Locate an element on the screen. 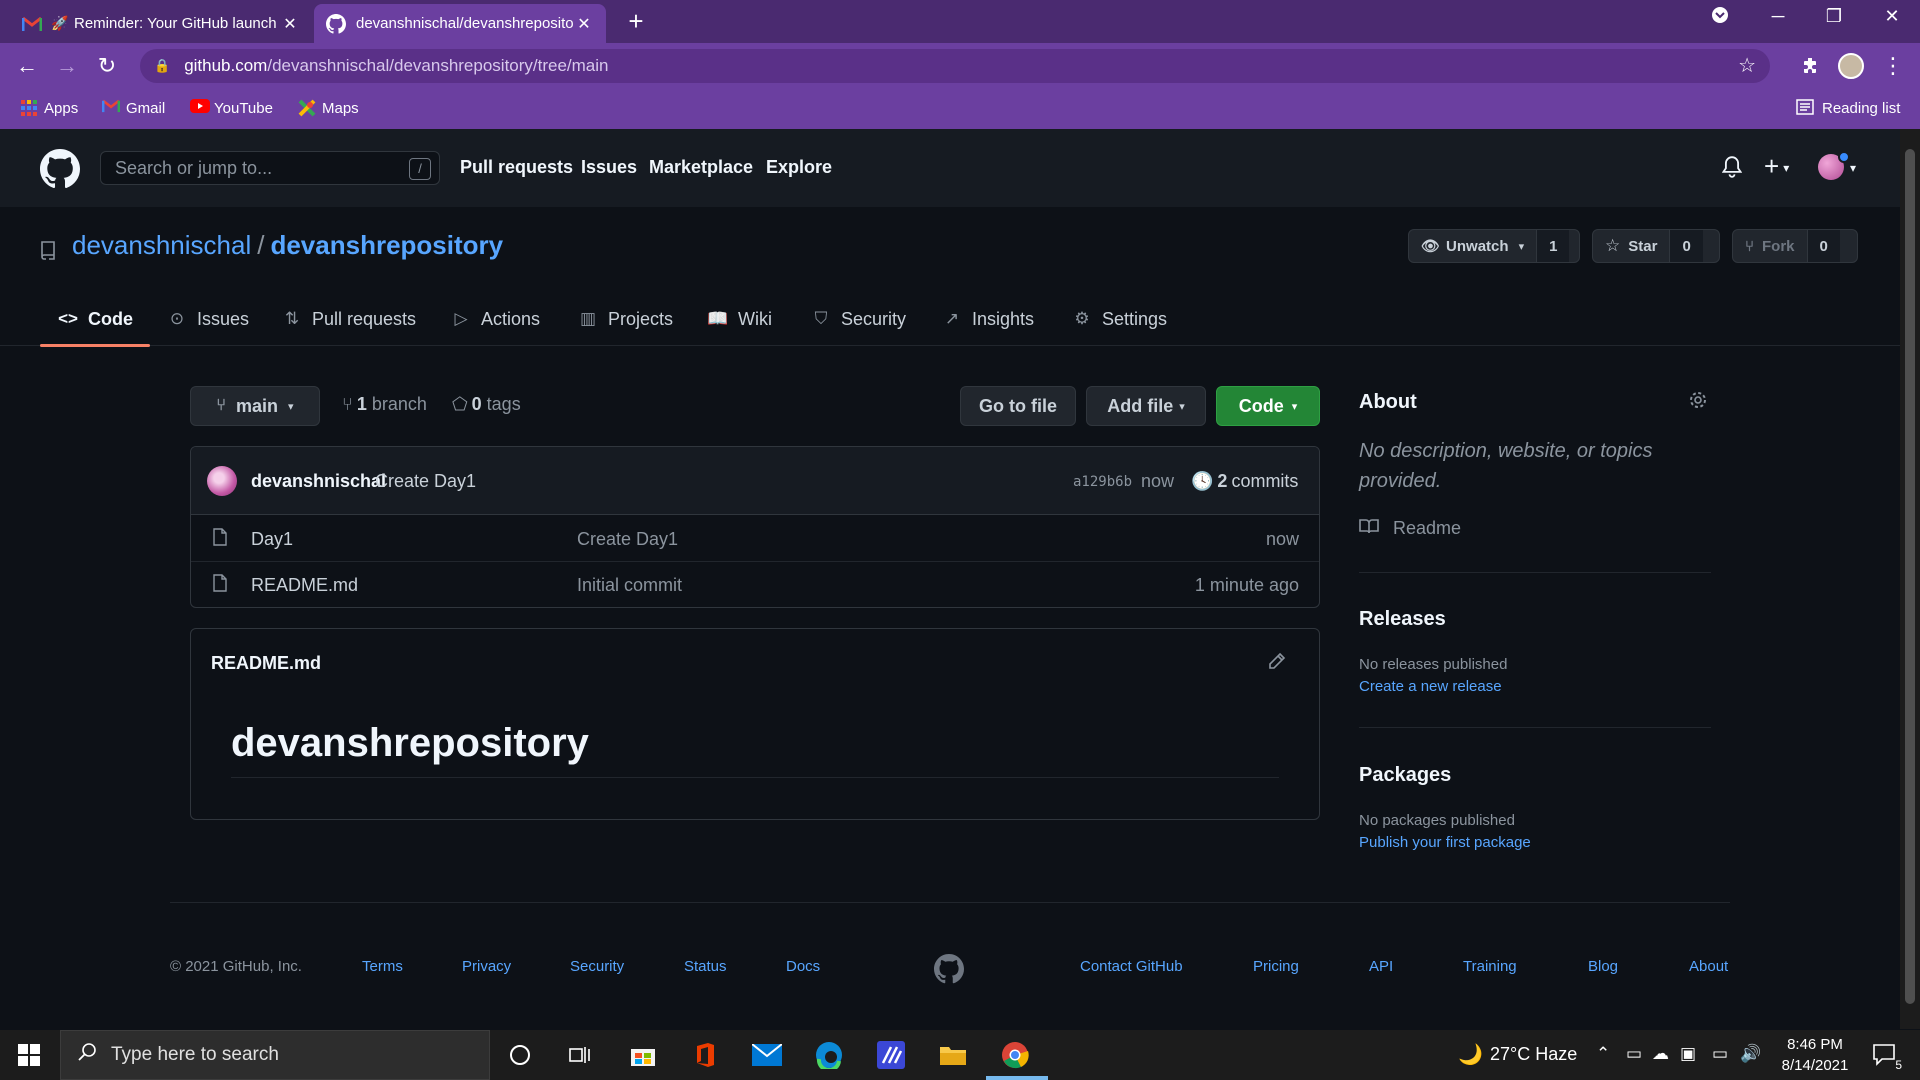 This screenshot has height=1080, width=1920. file-row: README.md Initial commit 1 minute ago is located at coordinates (755, 584).